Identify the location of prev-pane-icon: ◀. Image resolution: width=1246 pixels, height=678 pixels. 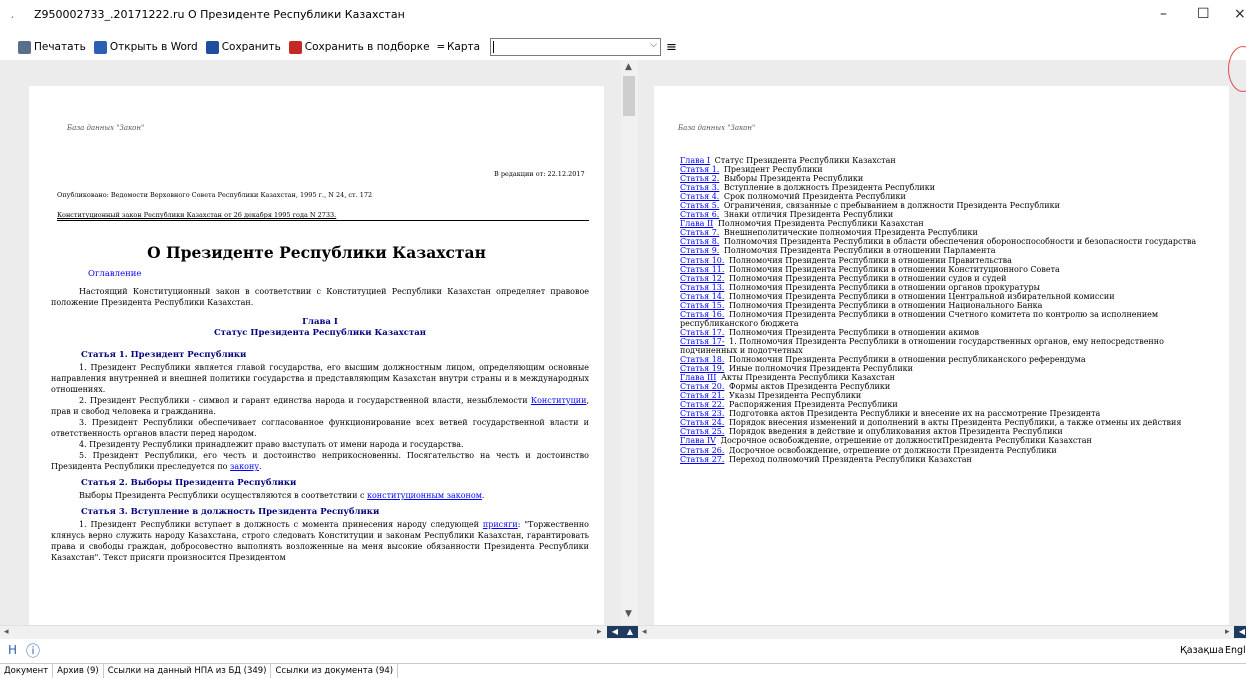
(615, 632).